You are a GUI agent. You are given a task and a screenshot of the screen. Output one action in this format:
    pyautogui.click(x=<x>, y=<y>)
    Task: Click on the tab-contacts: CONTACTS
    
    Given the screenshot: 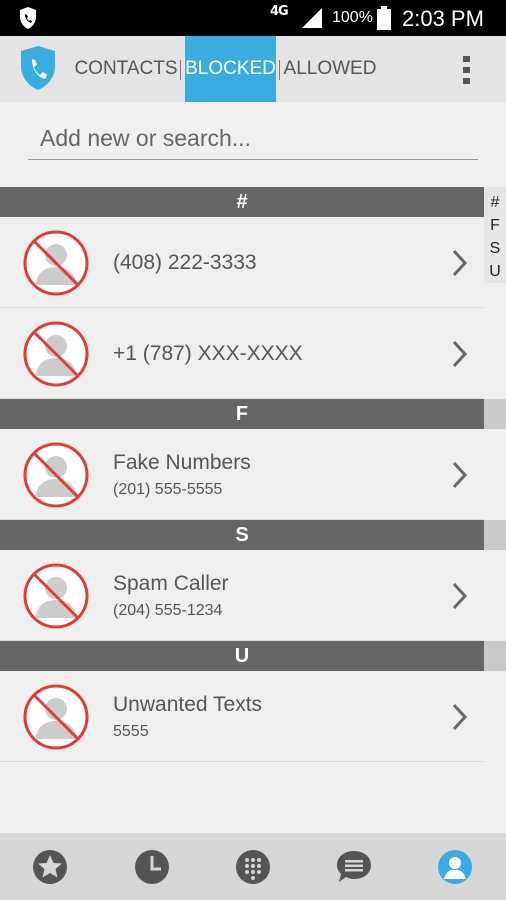 What is the action you would take?
    pyautogui.click(x=126, y=69)
    